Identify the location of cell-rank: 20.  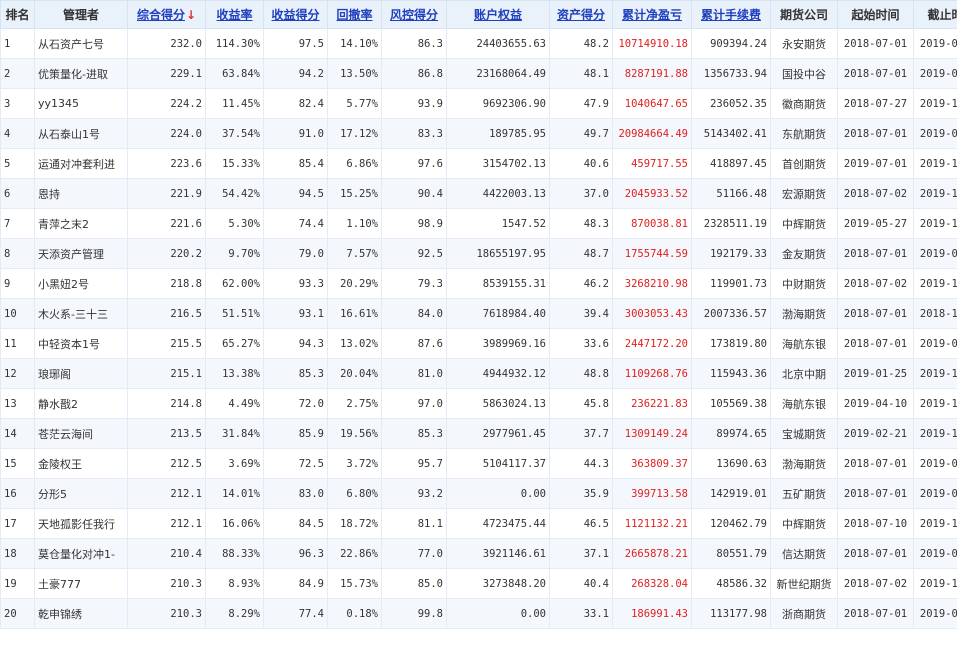
(17, 613).